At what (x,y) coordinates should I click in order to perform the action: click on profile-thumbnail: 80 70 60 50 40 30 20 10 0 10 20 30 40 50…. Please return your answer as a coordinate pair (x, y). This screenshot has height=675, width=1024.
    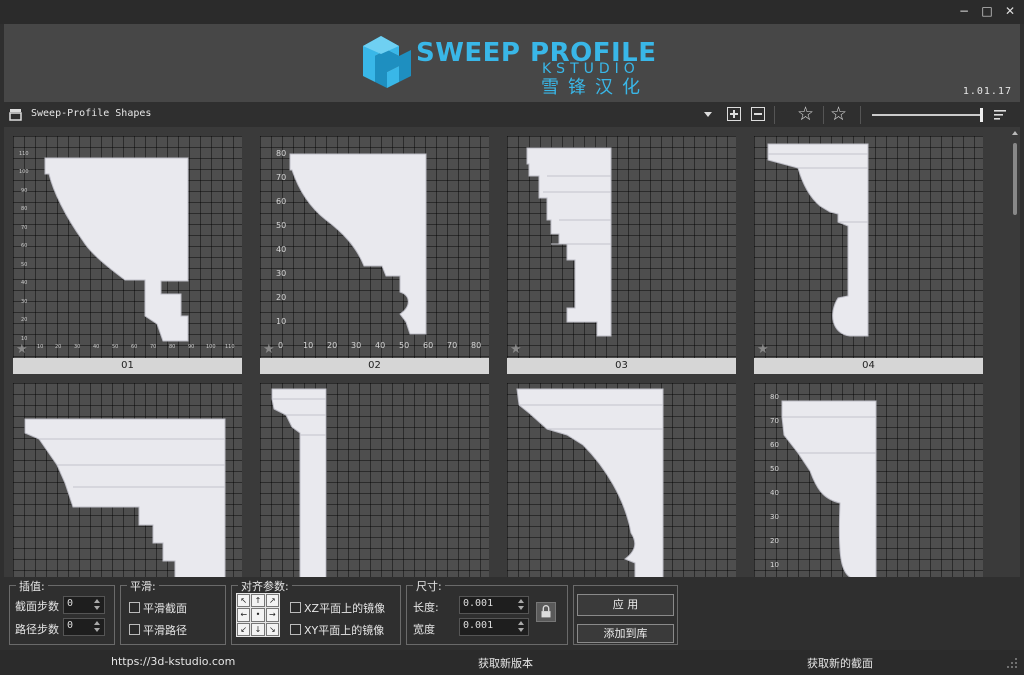
    Looking at the image, I should click on (374, 255).